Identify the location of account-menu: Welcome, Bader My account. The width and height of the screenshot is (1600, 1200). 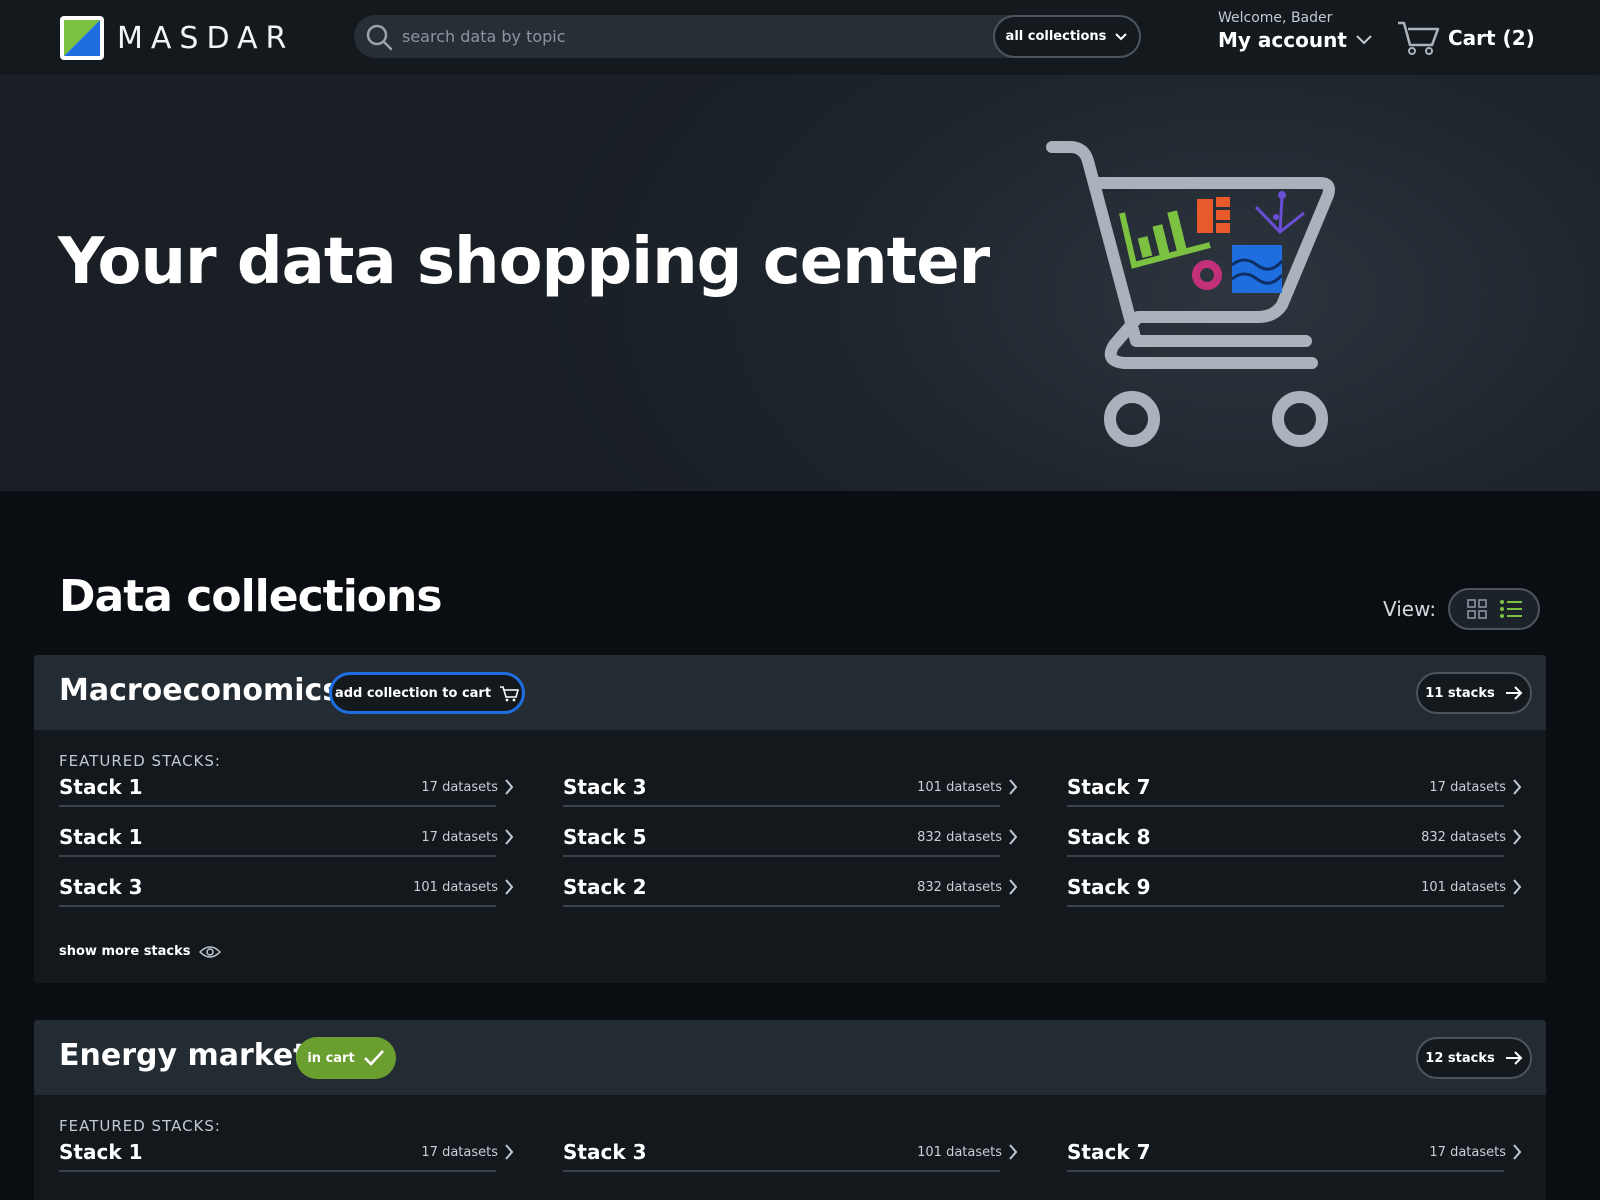
(1295, 31).